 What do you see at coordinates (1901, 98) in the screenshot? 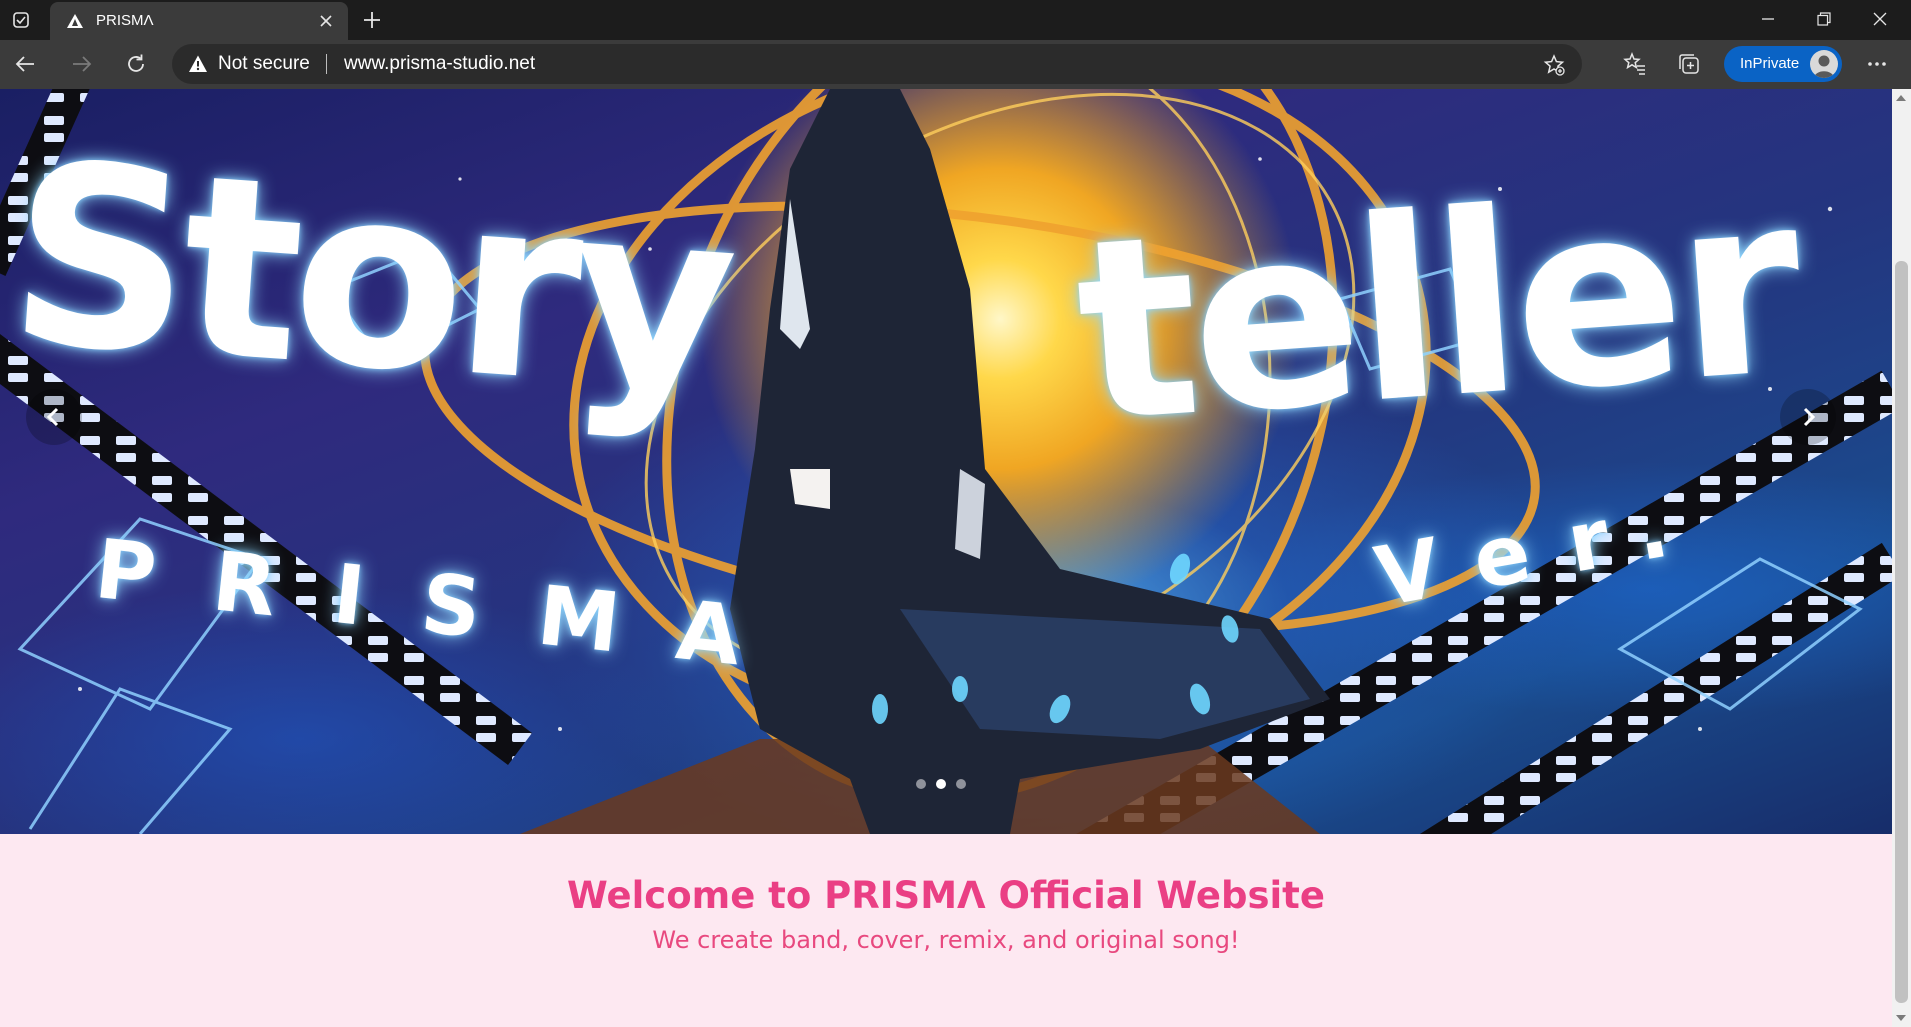
I see `scroll-up-icon` at bounding box center [1901, 98].